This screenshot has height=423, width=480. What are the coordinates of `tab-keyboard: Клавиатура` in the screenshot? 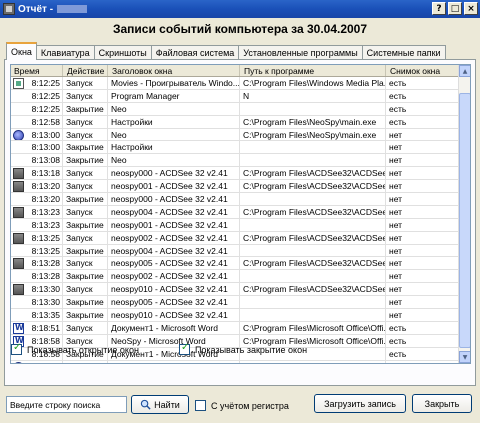 It's located at (65, 52).